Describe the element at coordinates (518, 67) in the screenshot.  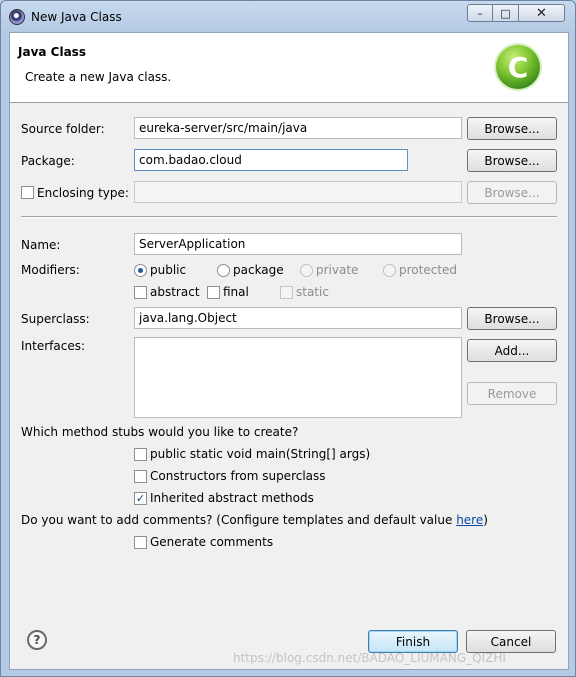
I see `java-class-icon: C` at that location.